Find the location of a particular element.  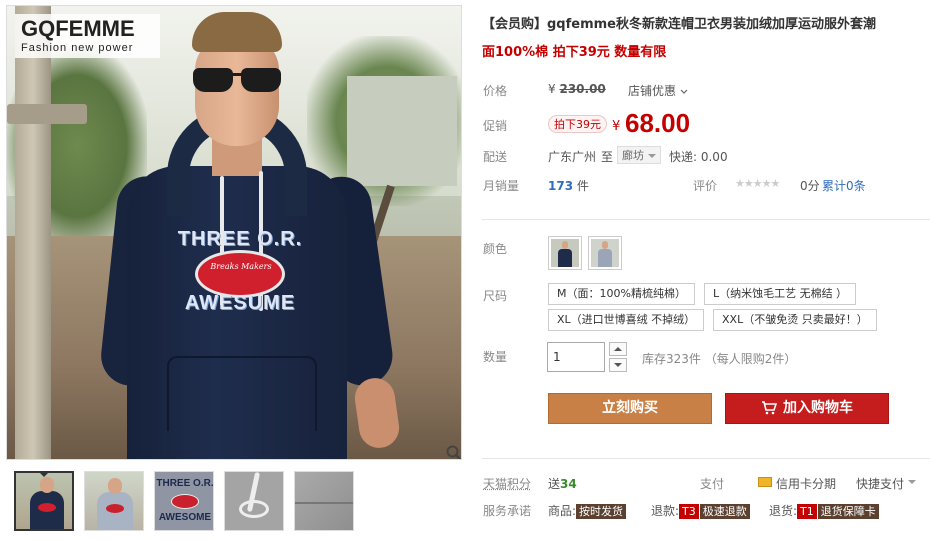

points-label: 天猫积分 is located at coordinates (507, 483).